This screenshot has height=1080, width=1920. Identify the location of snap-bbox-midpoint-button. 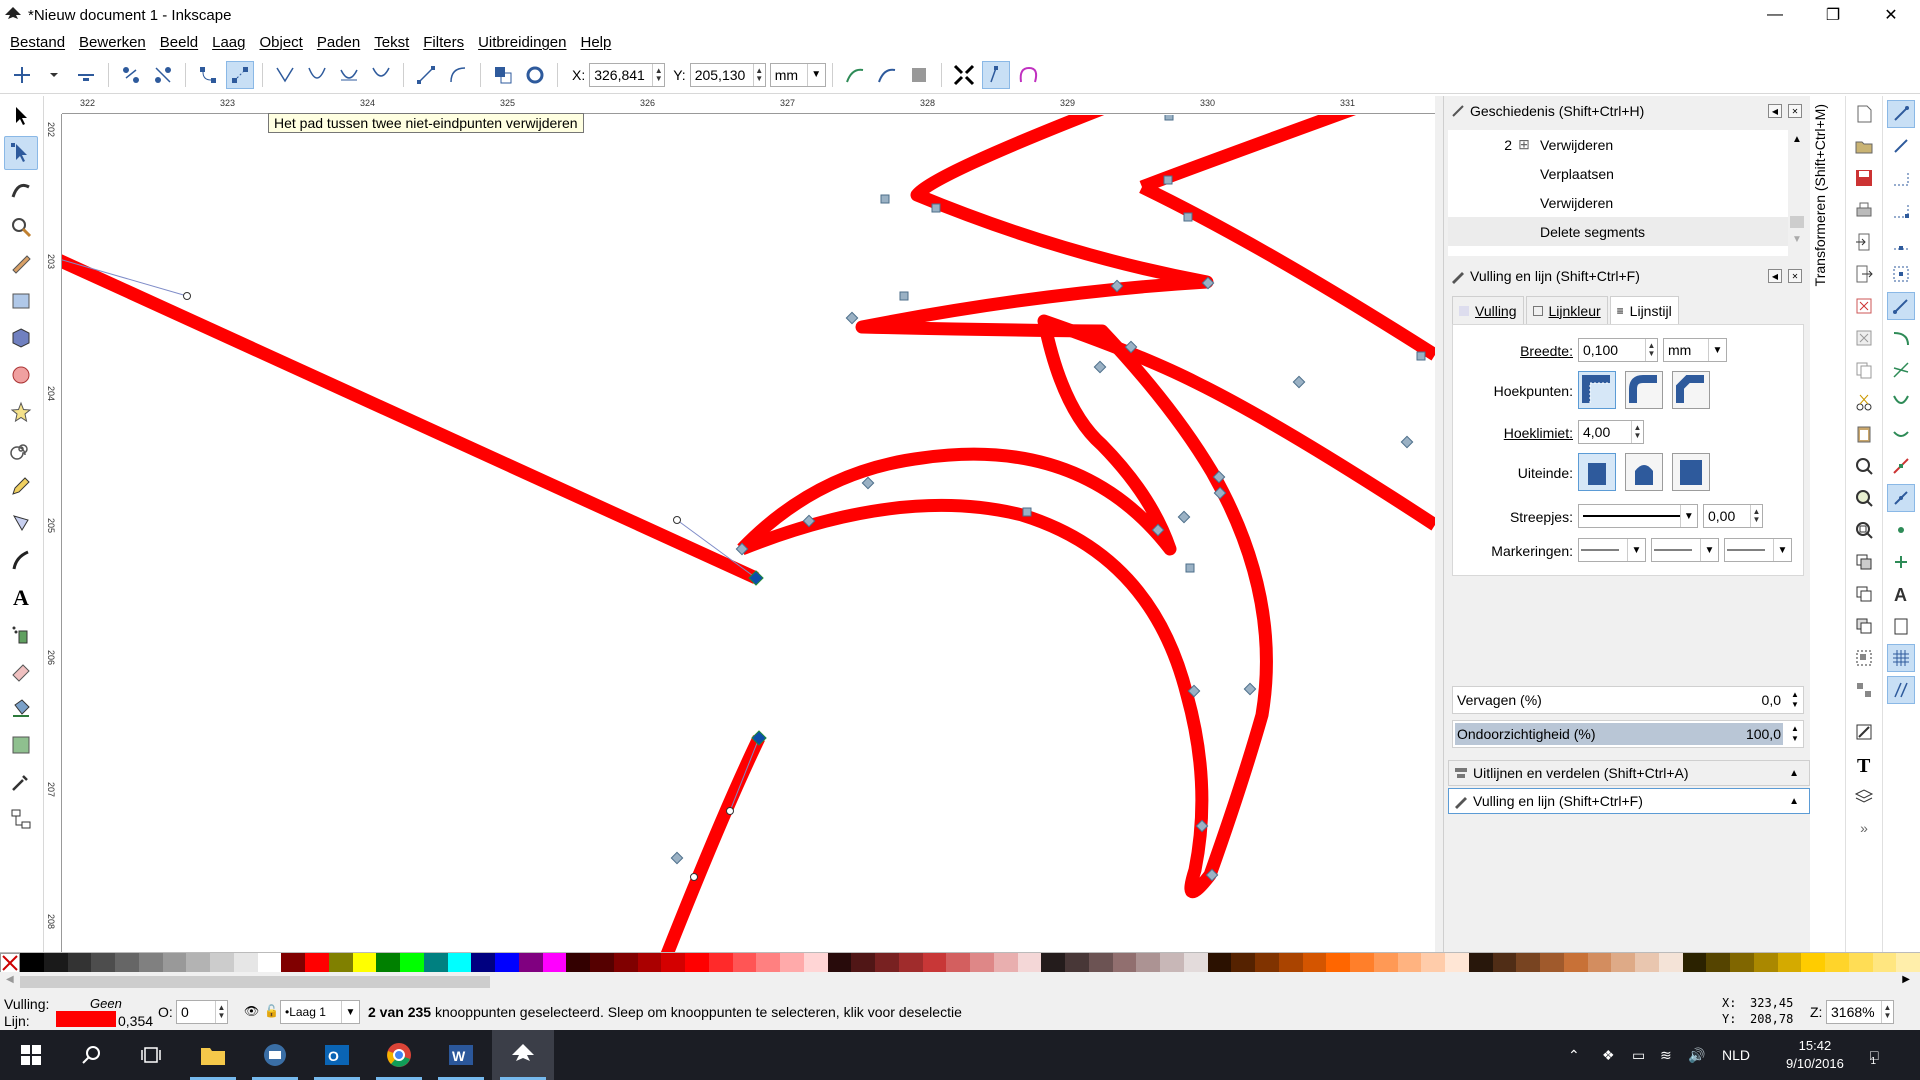
(1901, 242).